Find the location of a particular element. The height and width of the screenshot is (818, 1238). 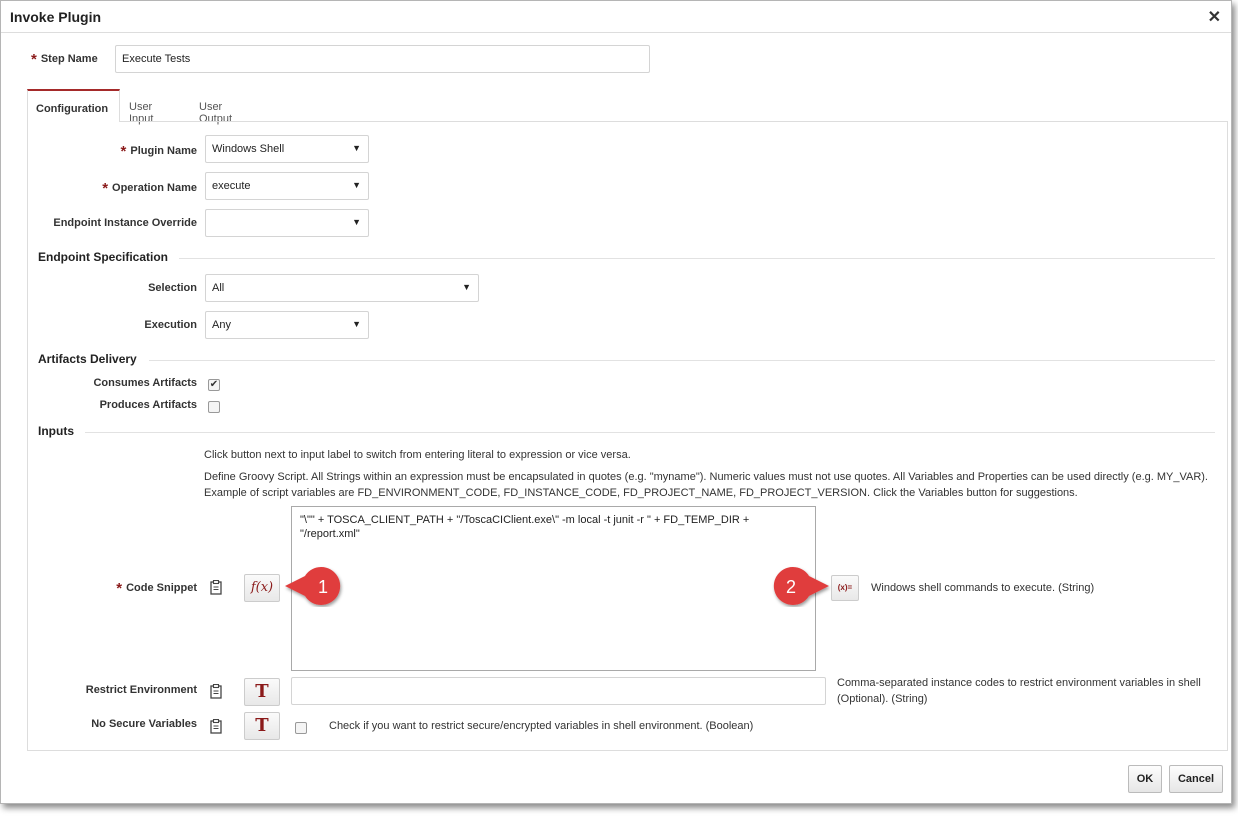

selection-select: All ▼ is located at coordinates (342, 288).